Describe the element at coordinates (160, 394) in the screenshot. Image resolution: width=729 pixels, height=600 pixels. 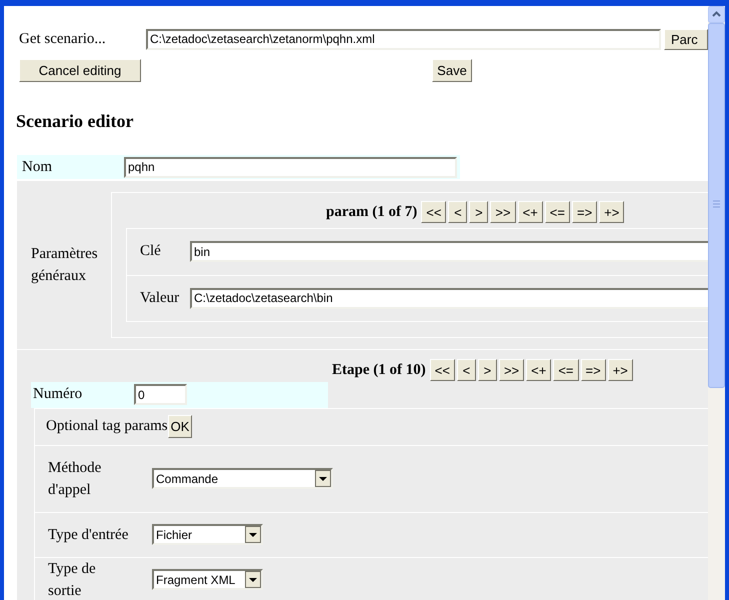
I see `number-field: 0` at that location.